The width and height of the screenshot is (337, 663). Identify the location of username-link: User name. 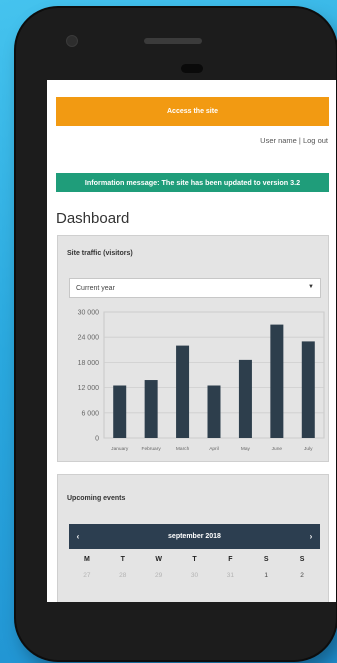
(278, 140).